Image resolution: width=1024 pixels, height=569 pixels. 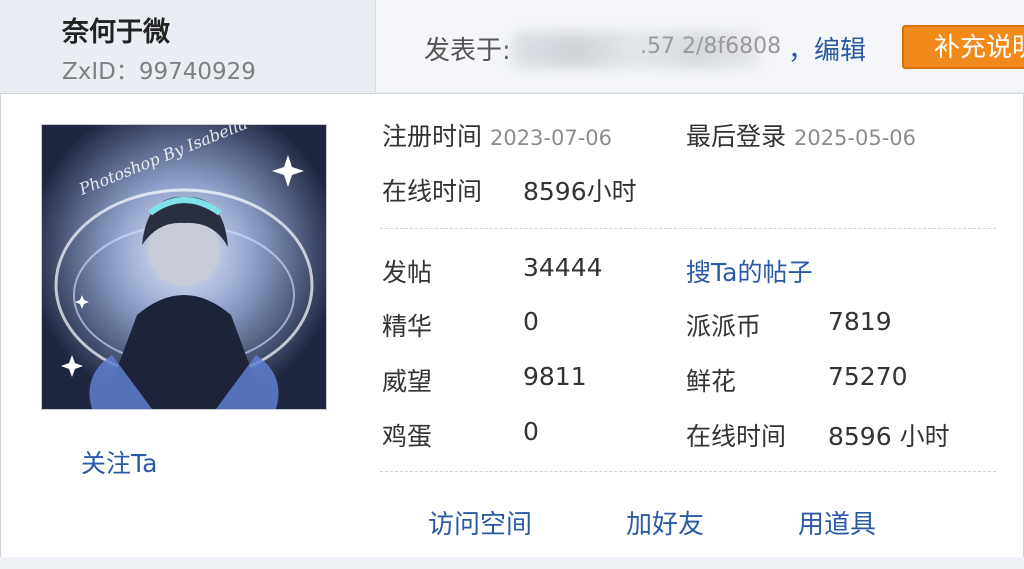 I want to click on posted-fragment: .57 2/8f6808, so click(x=711, y=46).